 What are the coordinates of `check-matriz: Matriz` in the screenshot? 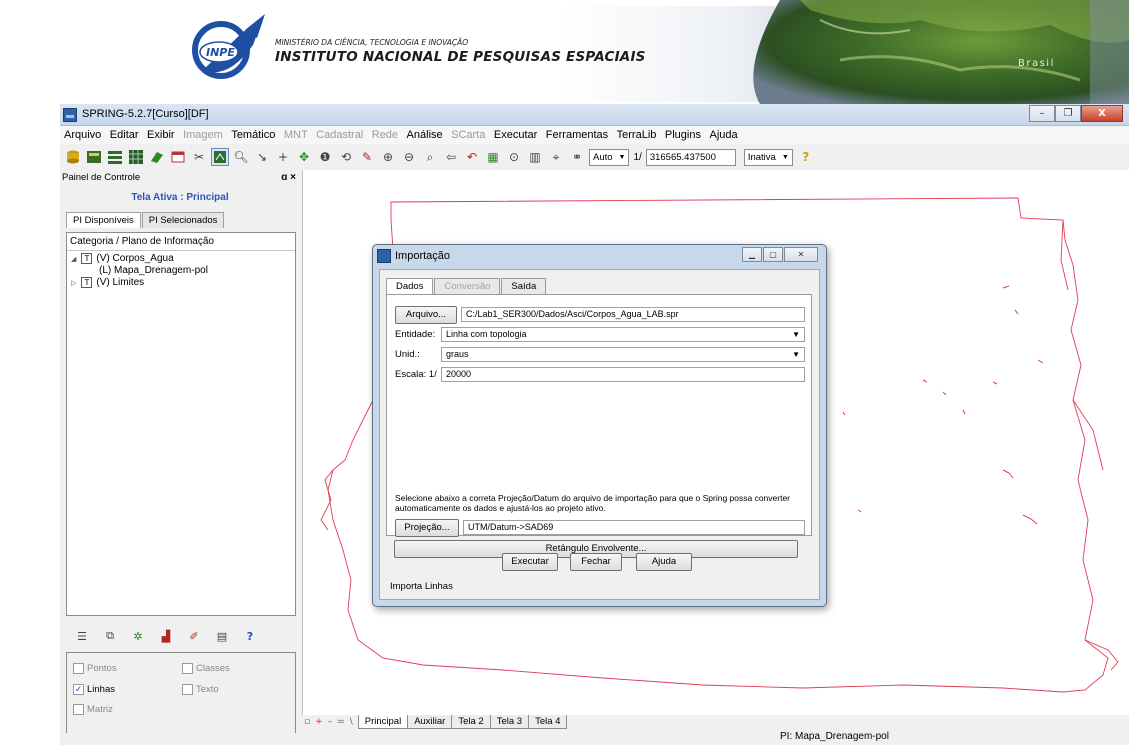 It's located at (93, 709).